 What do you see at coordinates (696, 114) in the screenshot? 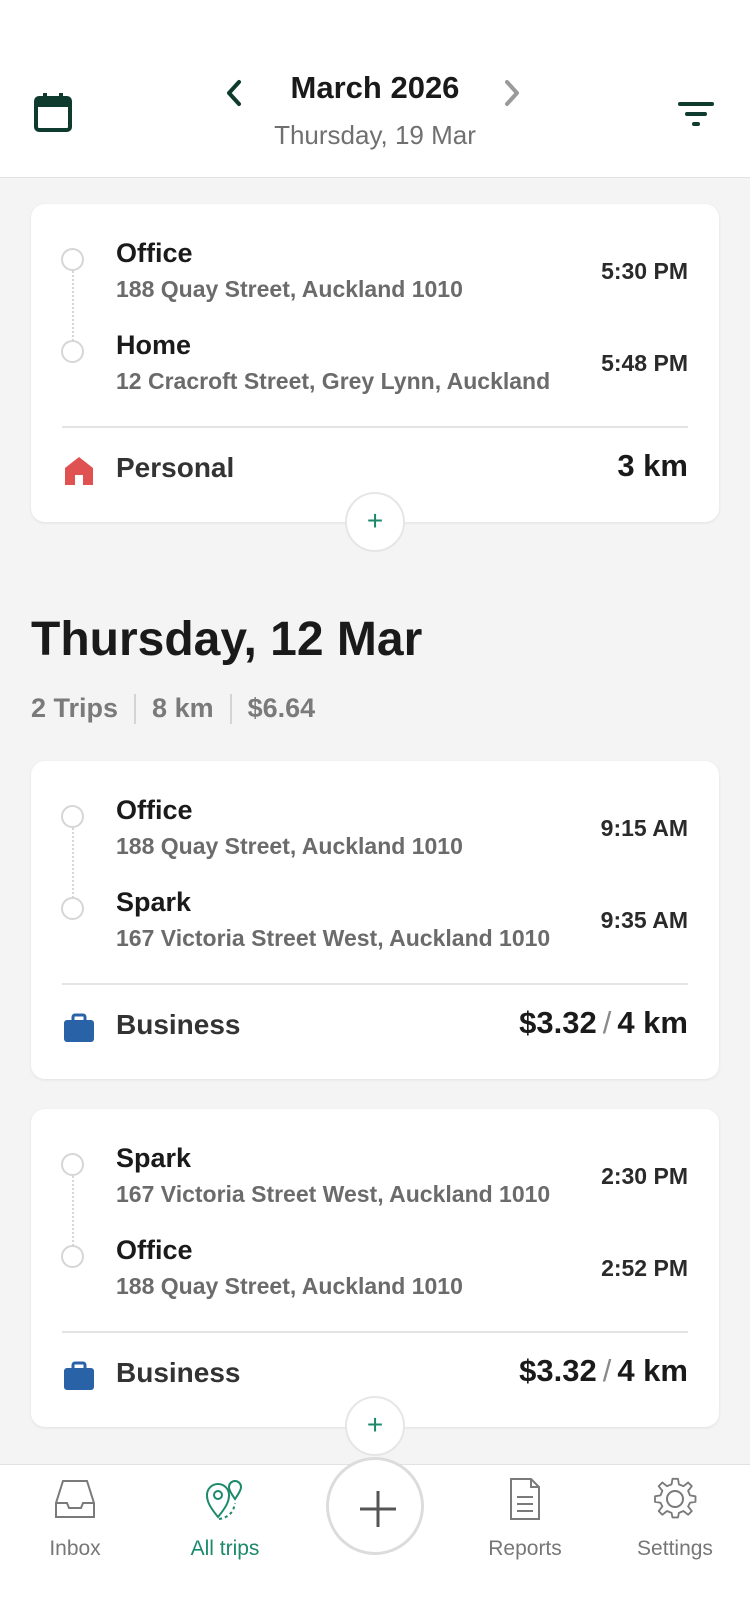
I see `filter-icon` at bounding box center [696, 114].